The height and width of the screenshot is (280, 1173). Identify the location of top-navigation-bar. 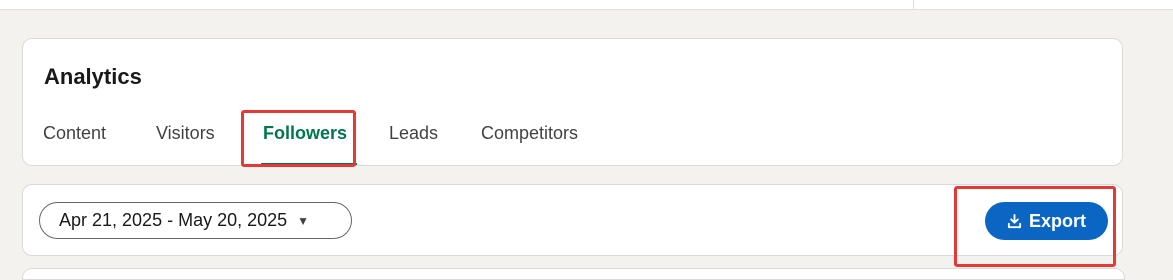
(586, 5).